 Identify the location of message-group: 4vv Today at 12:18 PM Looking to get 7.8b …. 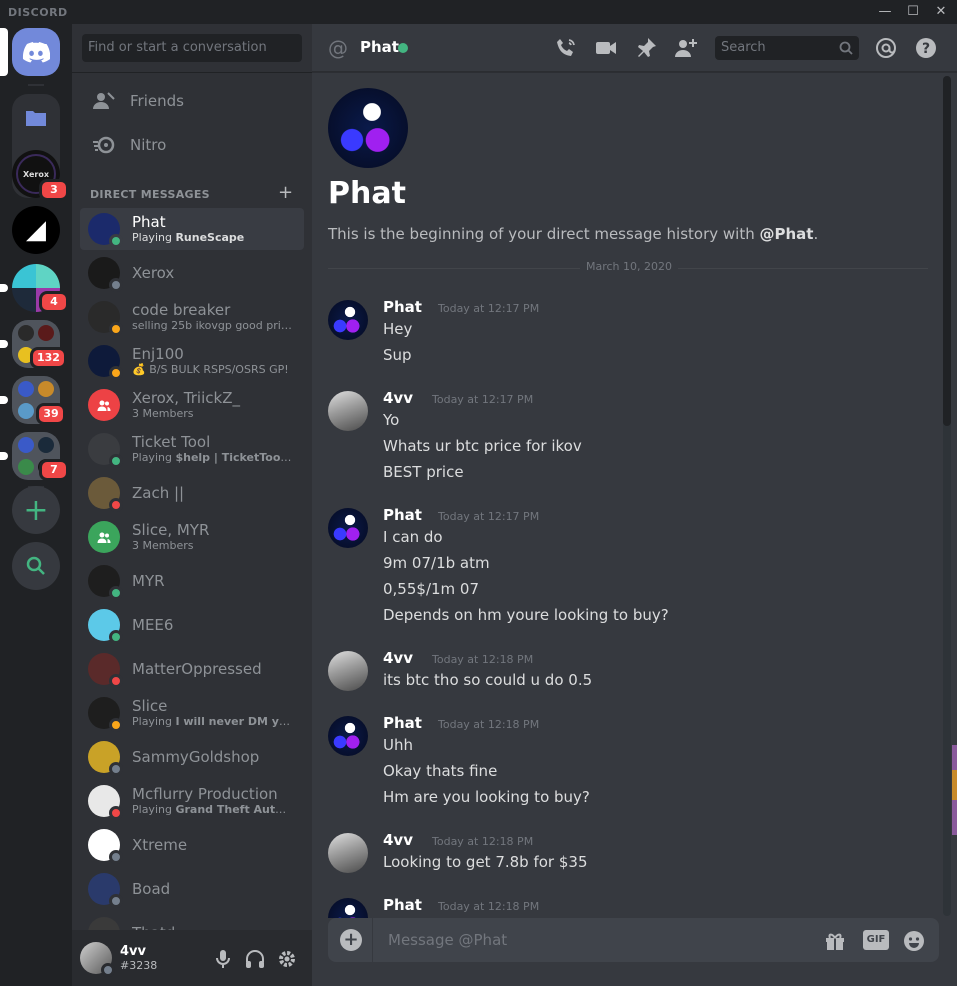
(628, 857).